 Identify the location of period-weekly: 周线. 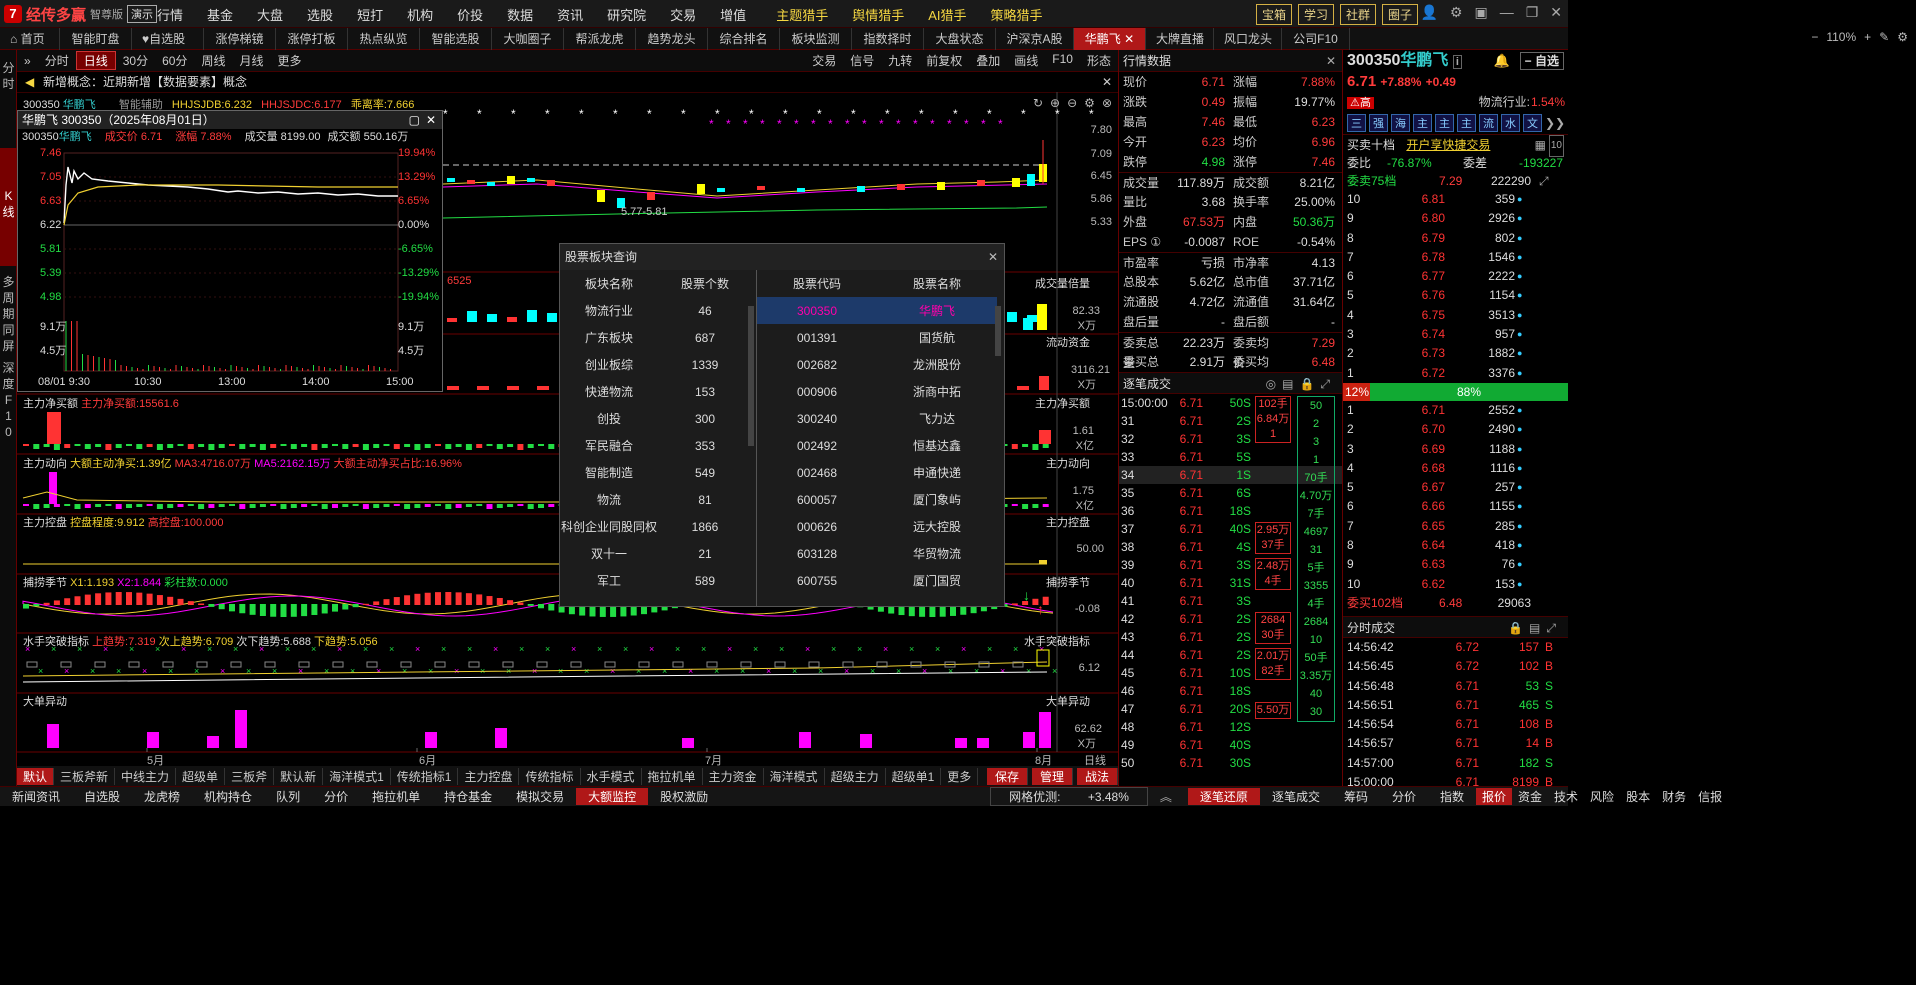
(213, 60).